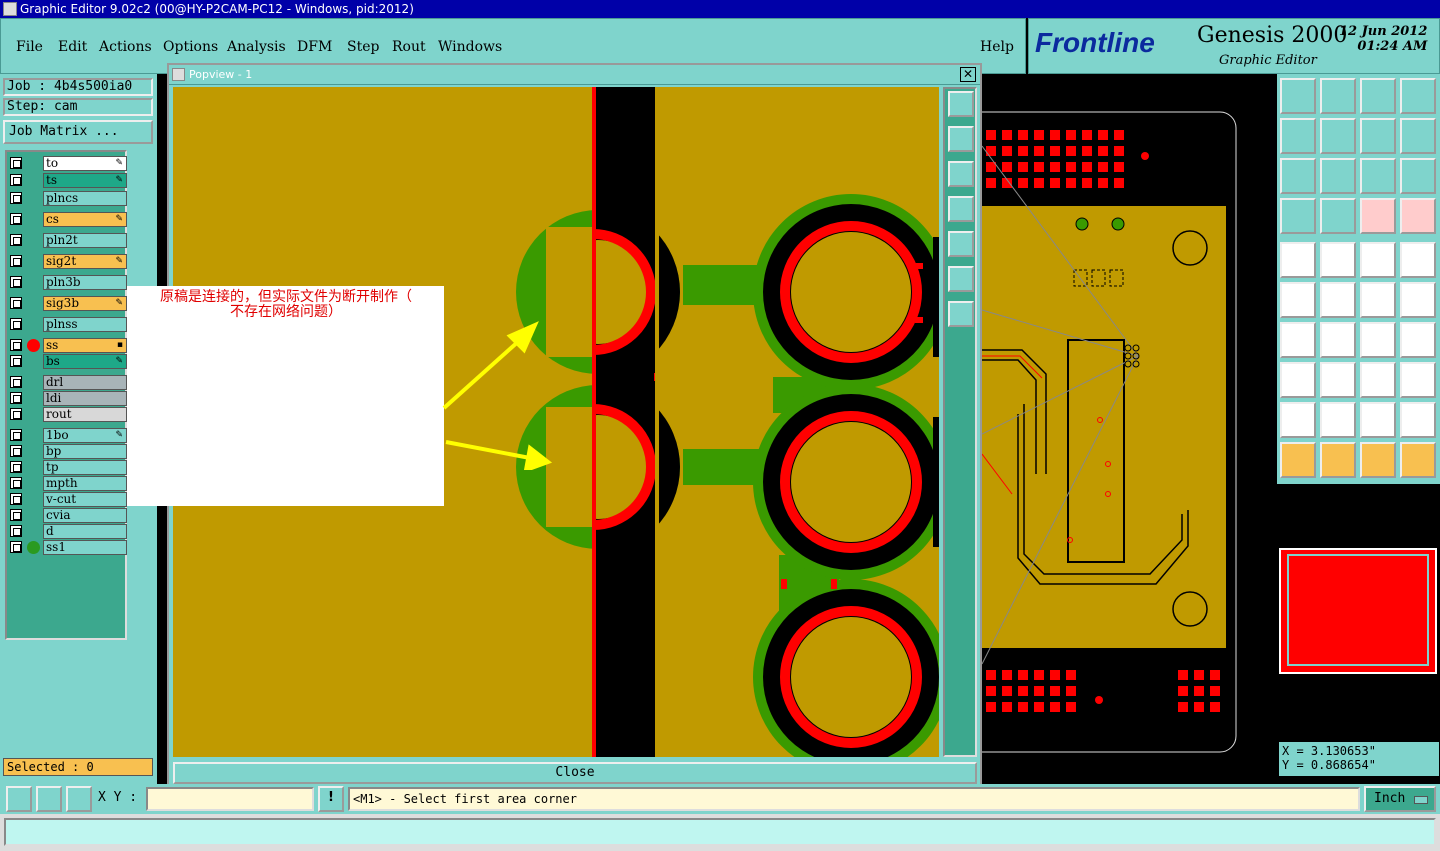 The width and height of the screenshot is (1440, 851). Describe the element at coordinates (961, 104) in the screenshot. I see `zoom-in-icon` at that location.